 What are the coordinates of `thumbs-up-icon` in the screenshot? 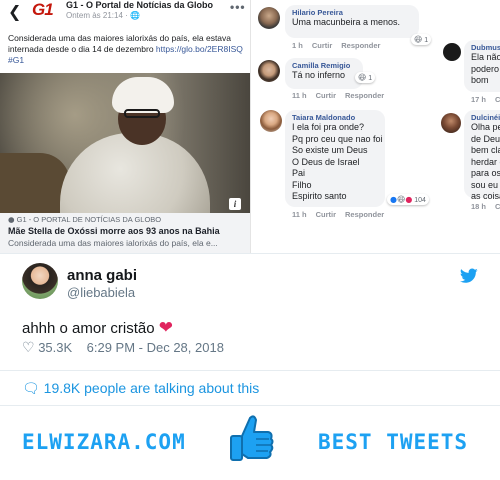 It's located at (252, 438).